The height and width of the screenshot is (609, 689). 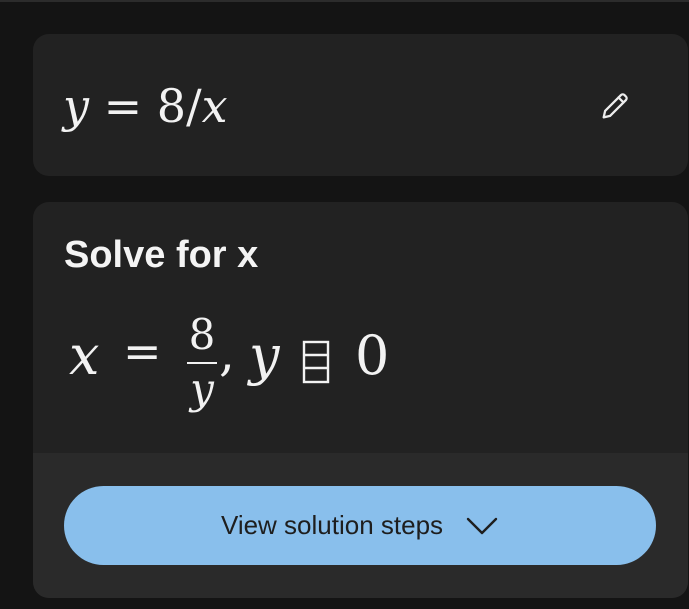 What do you see at coordinates (227, 353) in the screenshot?
I see `solution-comma: ,` at bounding box center [227, 353].